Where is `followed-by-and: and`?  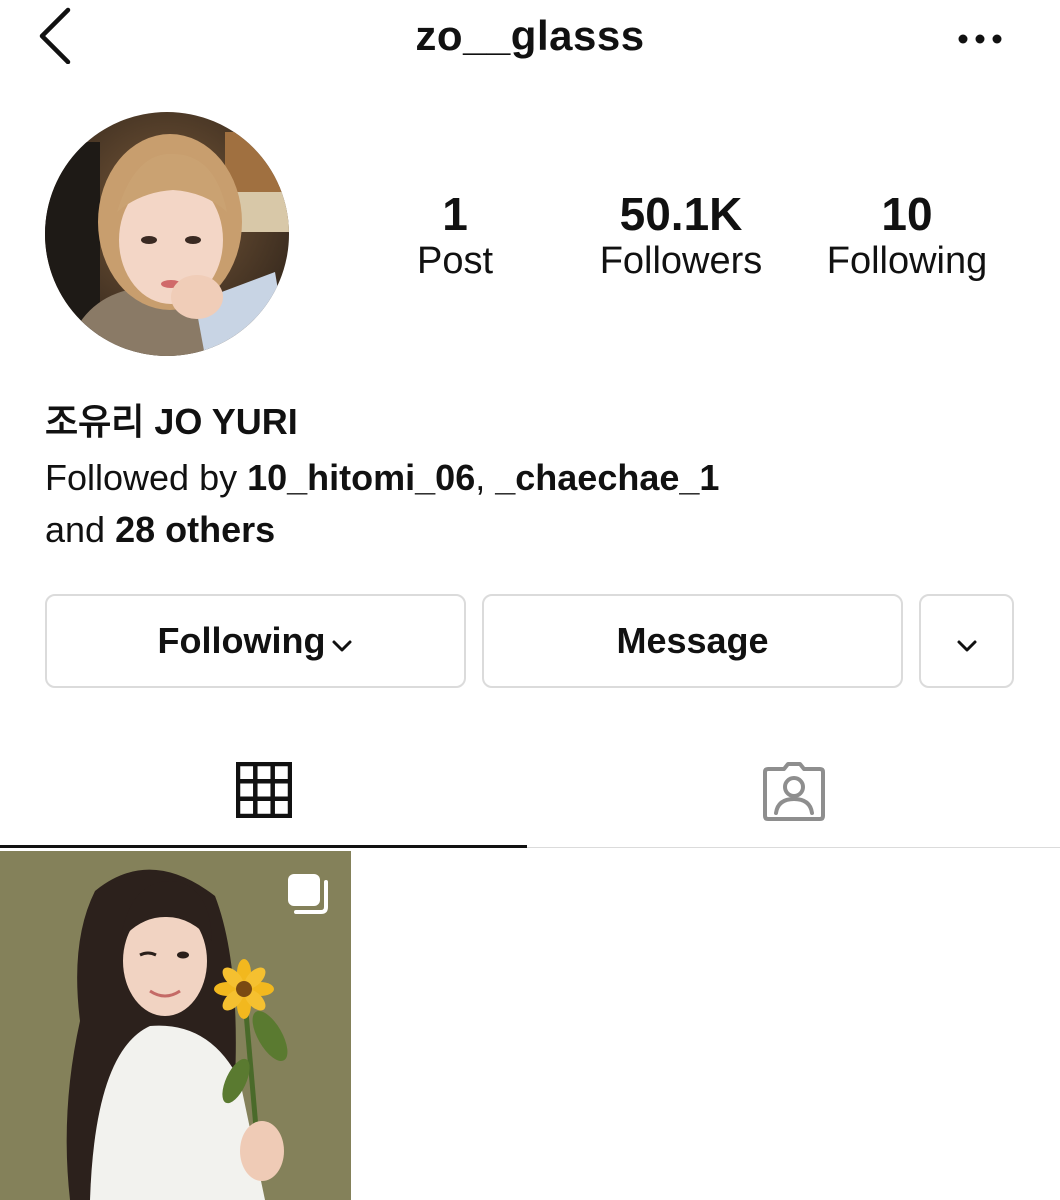
followed-by-and: and is located at coordinates (80, 529).